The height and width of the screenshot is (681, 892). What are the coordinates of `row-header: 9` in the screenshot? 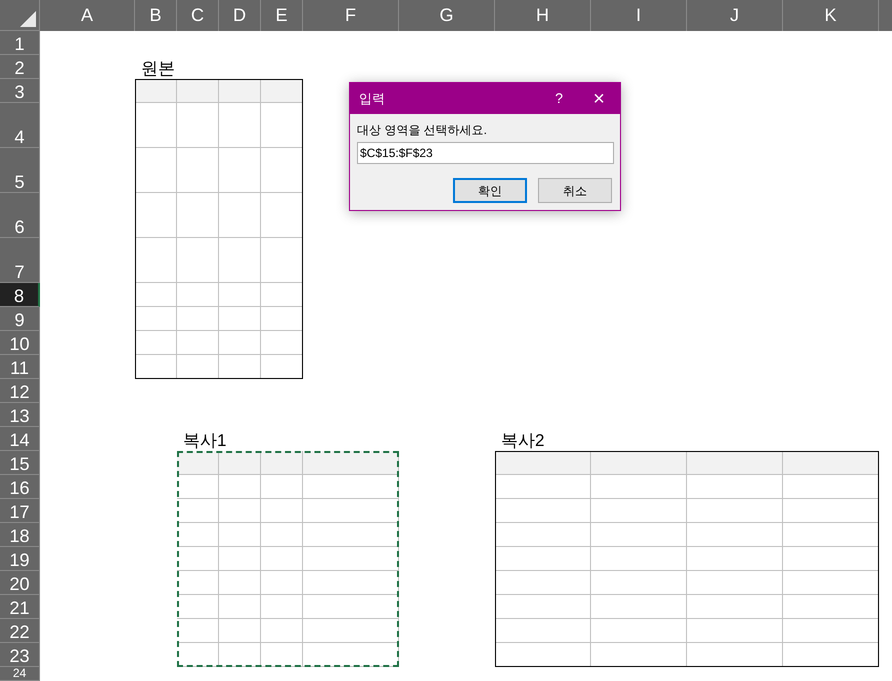 It's located at (20, 319).